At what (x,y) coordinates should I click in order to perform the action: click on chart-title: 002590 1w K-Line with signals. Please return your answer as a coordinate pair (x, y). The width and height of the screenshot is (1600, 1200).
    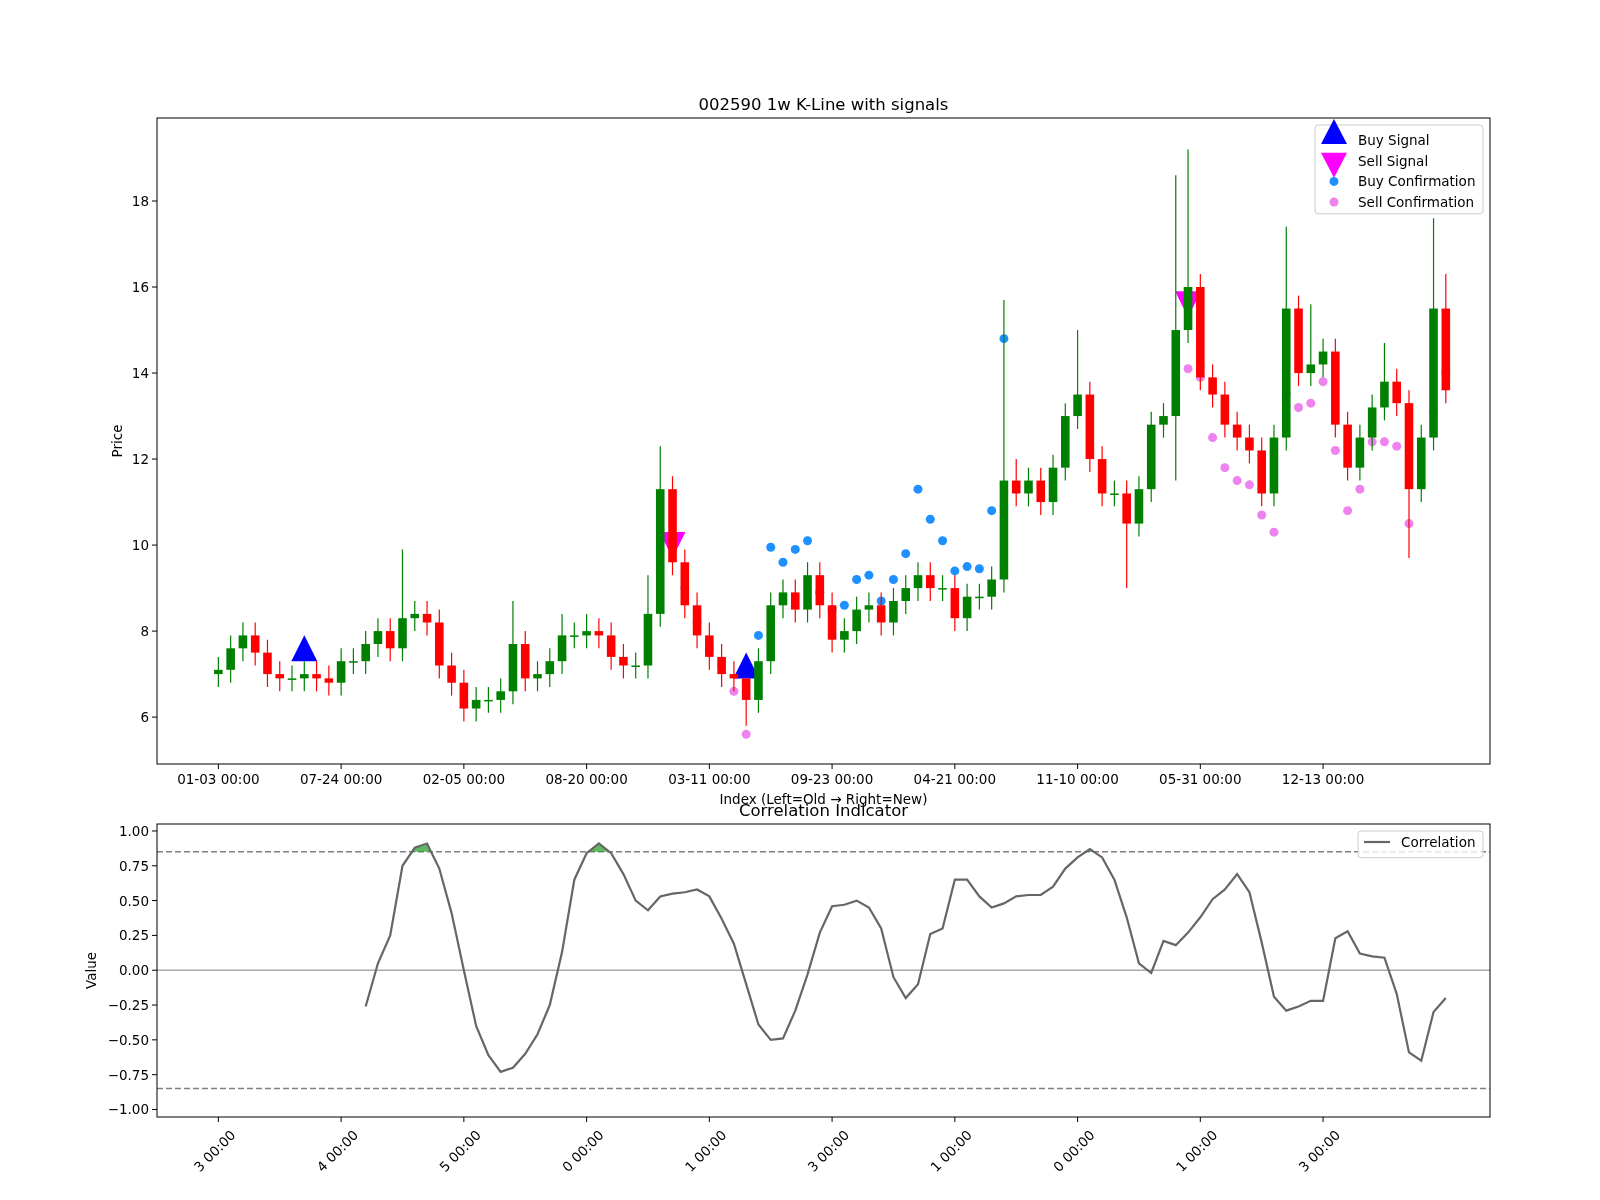
    Looking at the image, I should click on (823, 104).